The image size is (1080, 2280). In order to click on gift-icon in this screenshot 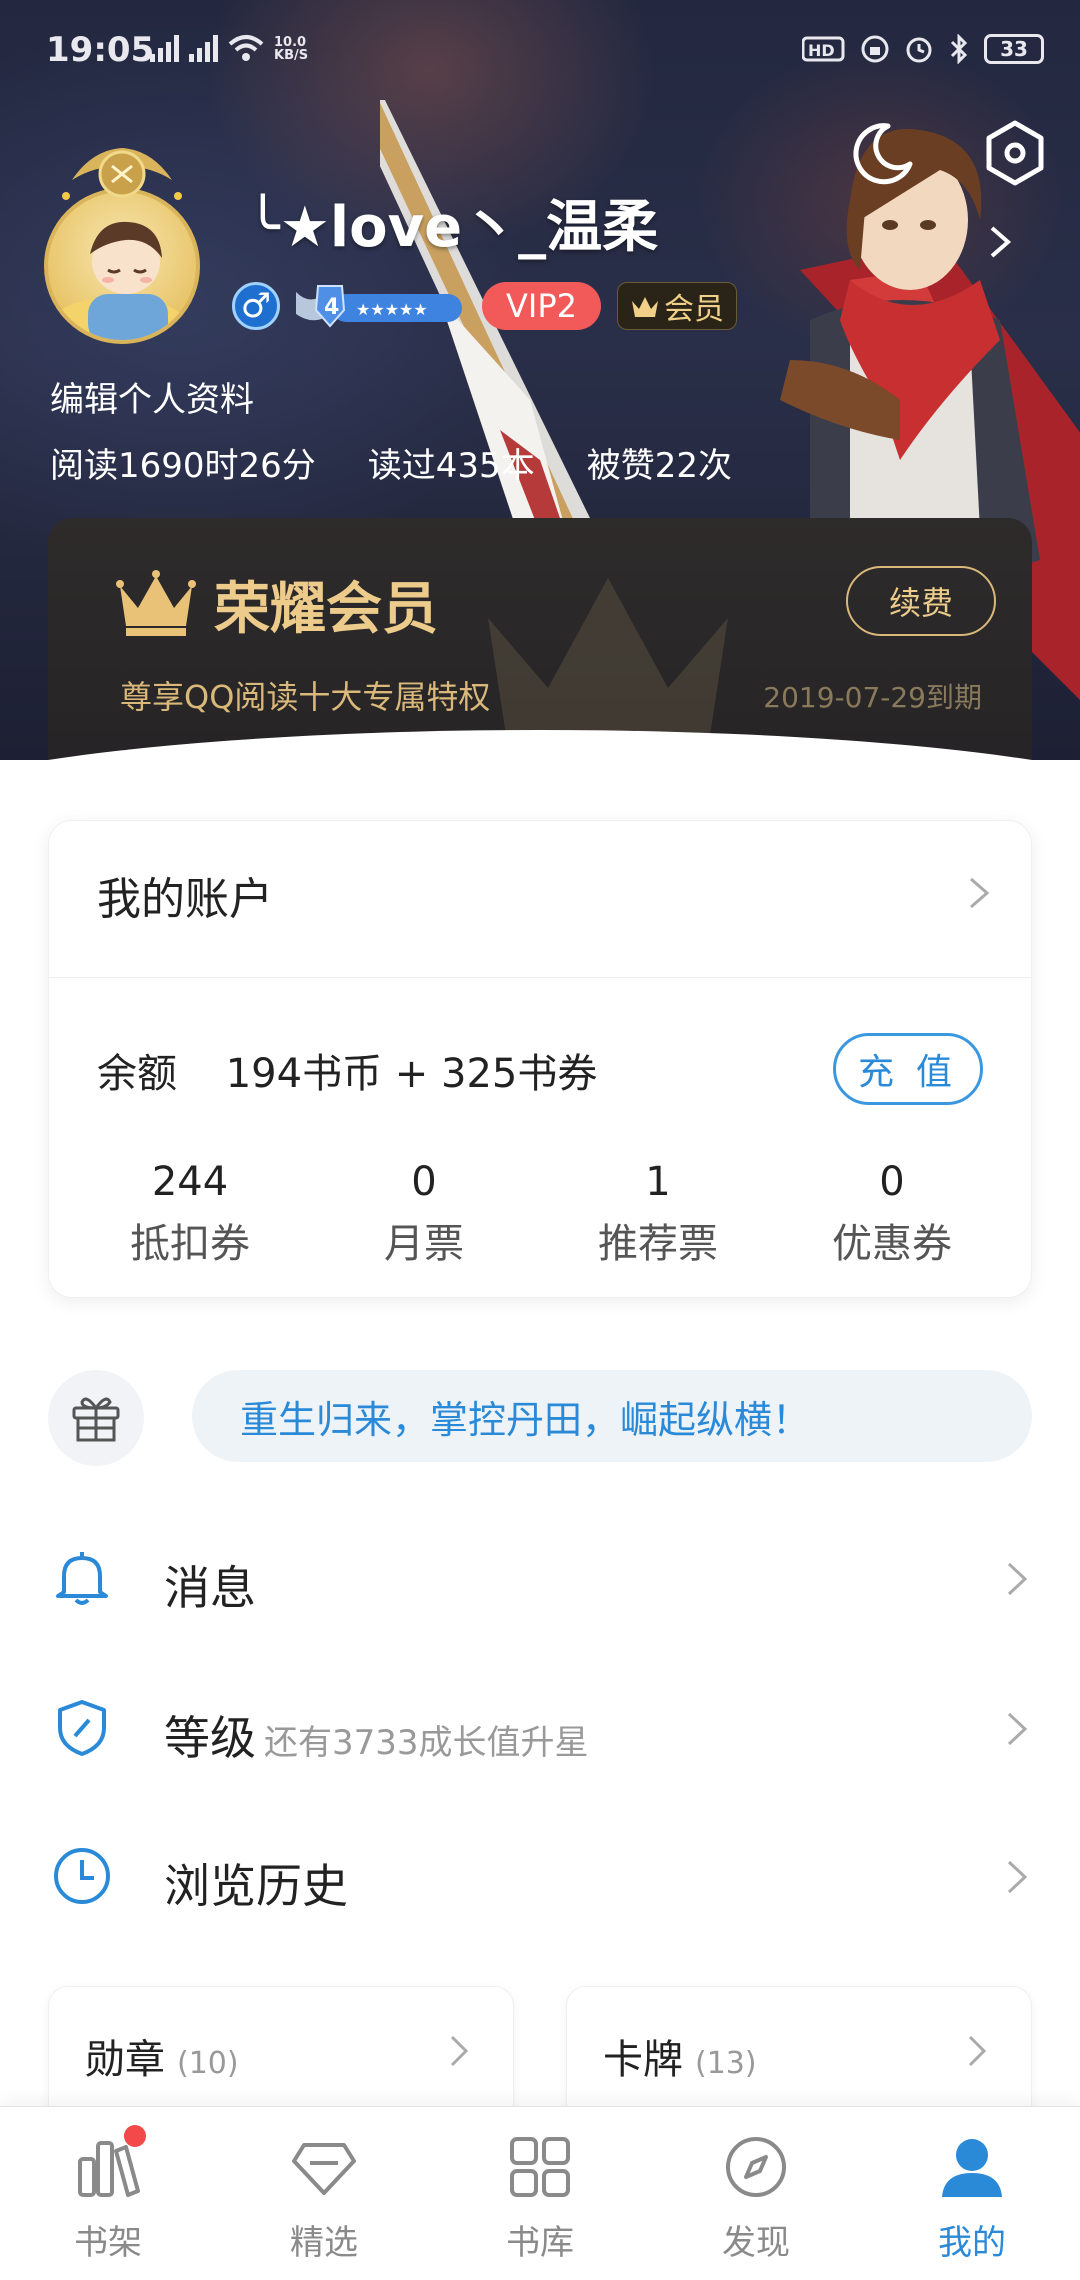, I will do `click(96, 1419)`.